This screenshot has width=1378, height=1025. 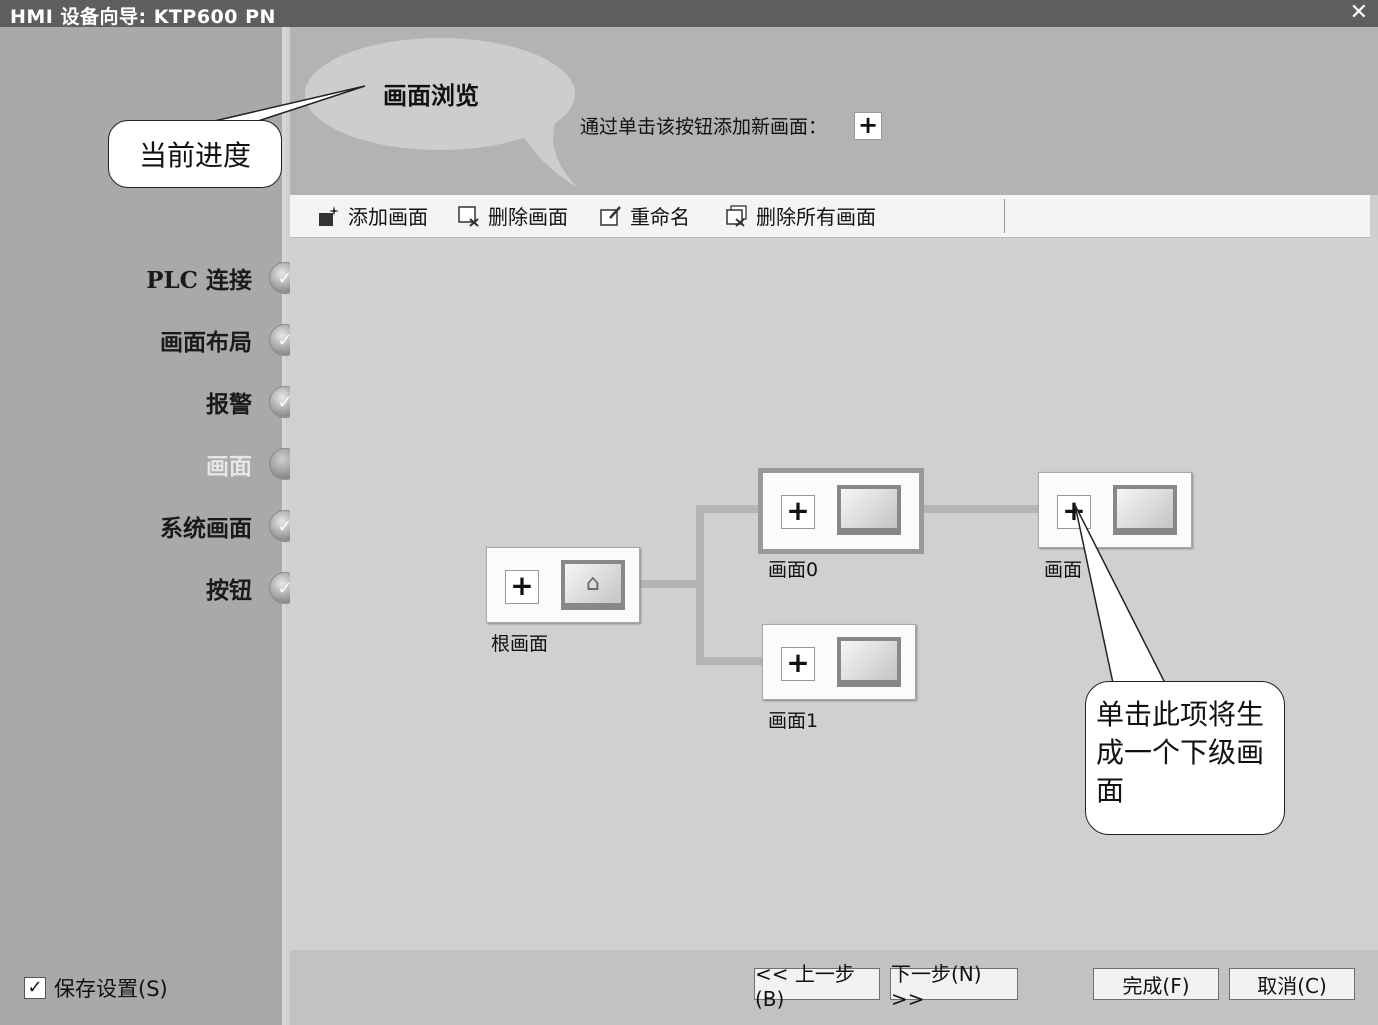 What do you see at coordinates (1185, 758) in the screenshot?
I see `generate-subscreen-callout: 单击此项将生成一个下级画面` at bounding box center [1185, 758].